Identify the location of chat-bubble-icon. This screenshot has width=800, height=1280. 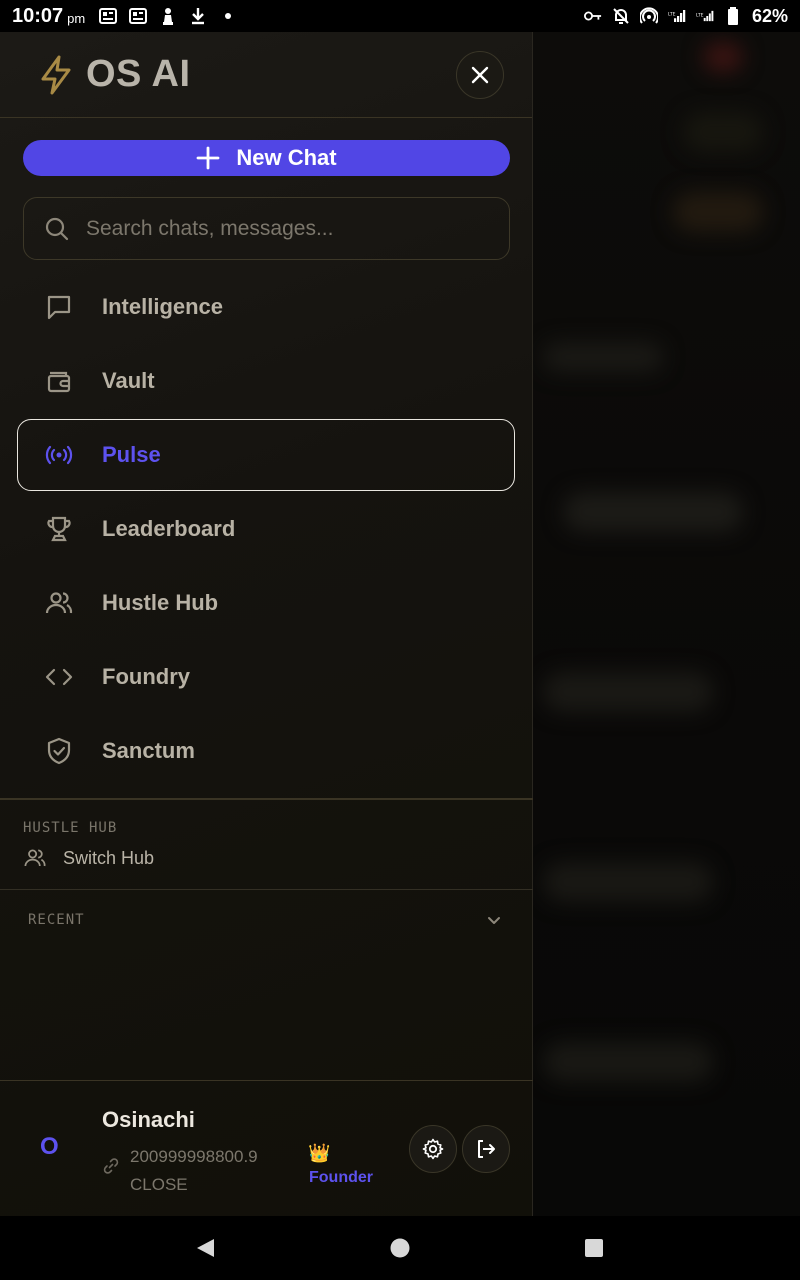
(59, 307).